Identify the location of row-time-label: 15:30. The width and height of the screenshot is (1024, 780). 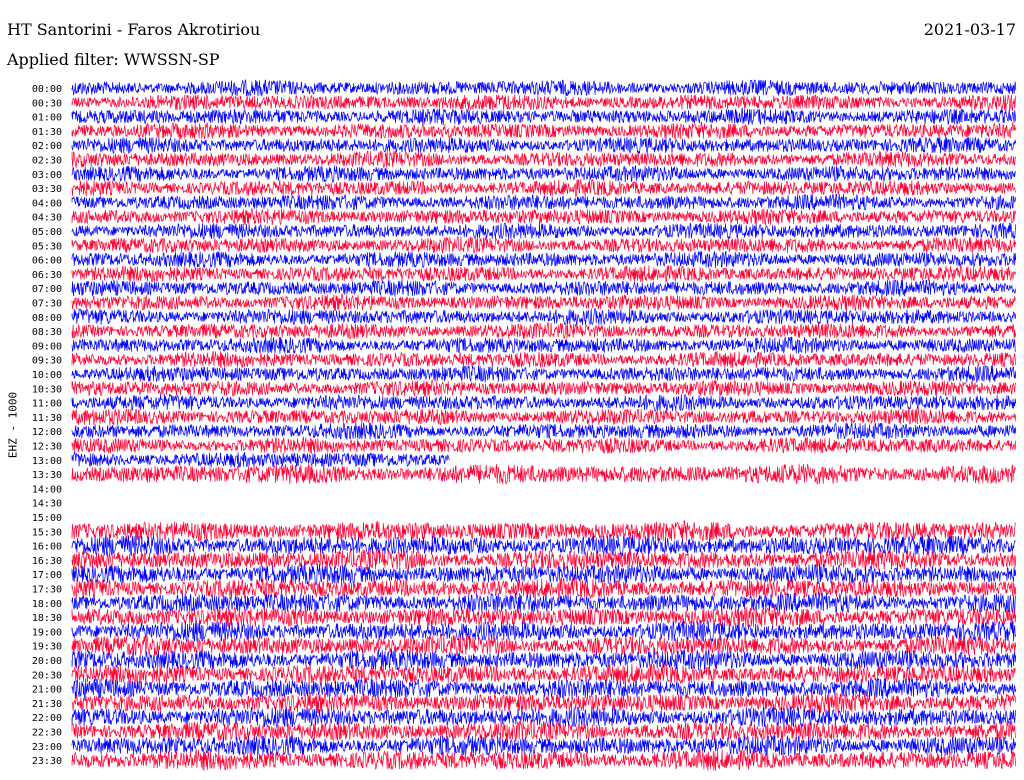
(47, 532).